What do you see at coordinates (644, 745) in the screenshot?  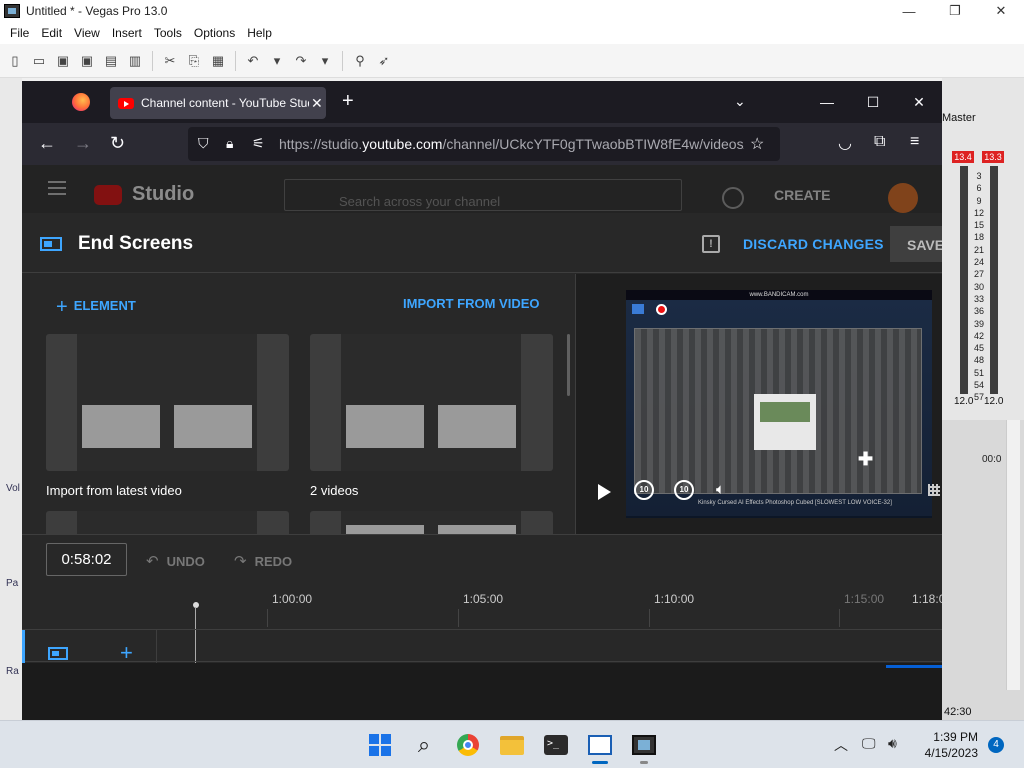 I see `vegas-taskbar-icon` at bounding box center [644, 745].